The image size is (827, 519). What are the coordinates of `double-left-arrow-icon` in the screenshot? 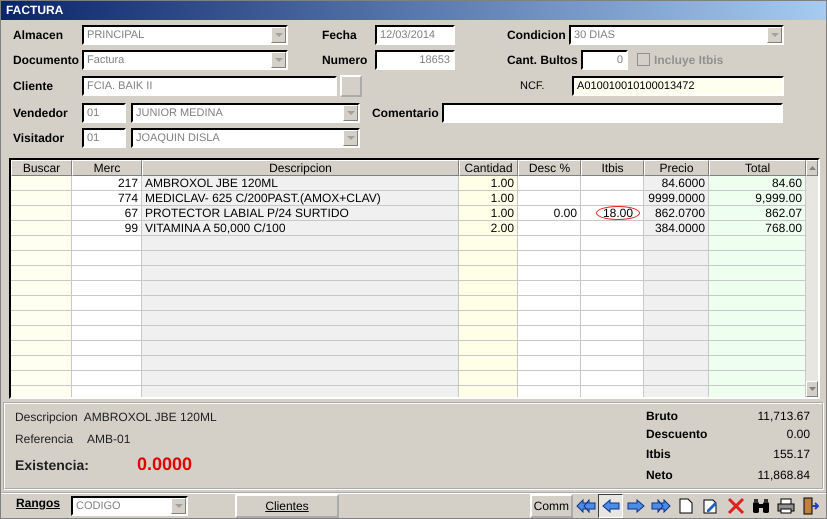 It's located at (586, 506).